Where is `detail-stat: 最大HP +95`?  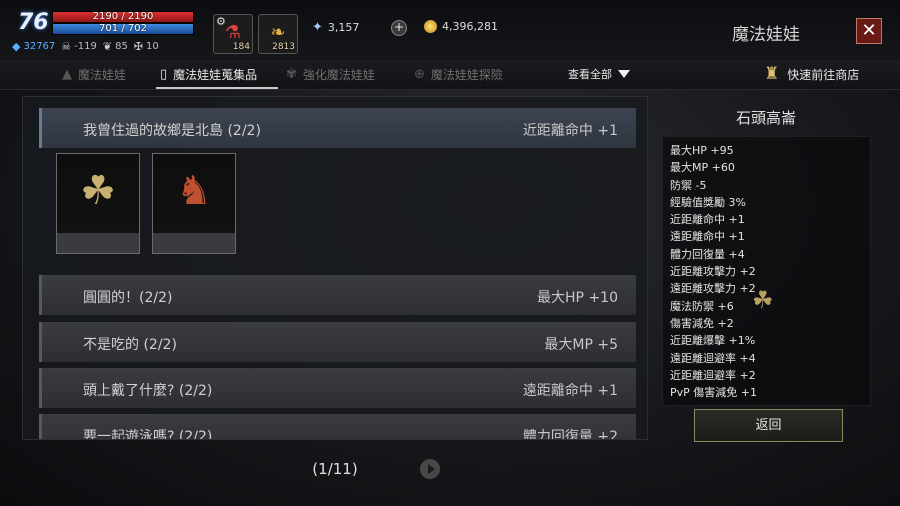 detail-stat: 最大HP +95 is located at coordinates (702, 150).